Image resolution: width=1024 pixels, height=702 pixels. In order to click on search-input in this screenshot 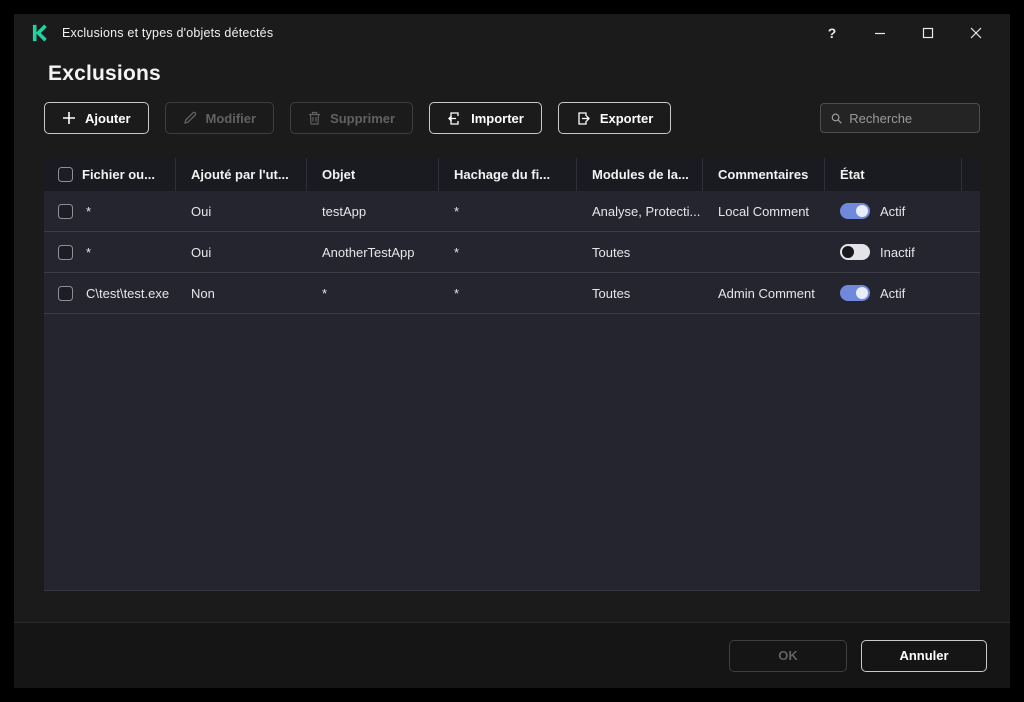, I will do `click(909, 118)`.